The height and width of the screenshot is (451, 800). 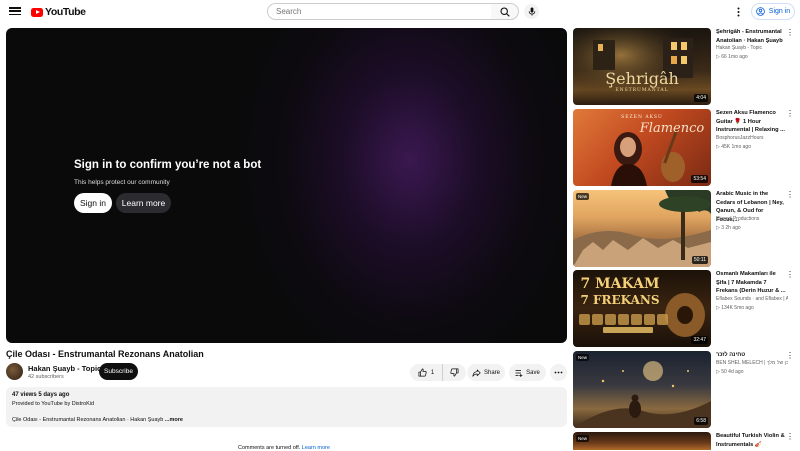 What do you see at coordinates (699, 179) in the screenshot?
I see `video-duration: 53:54` at bounding box center [699, 179].